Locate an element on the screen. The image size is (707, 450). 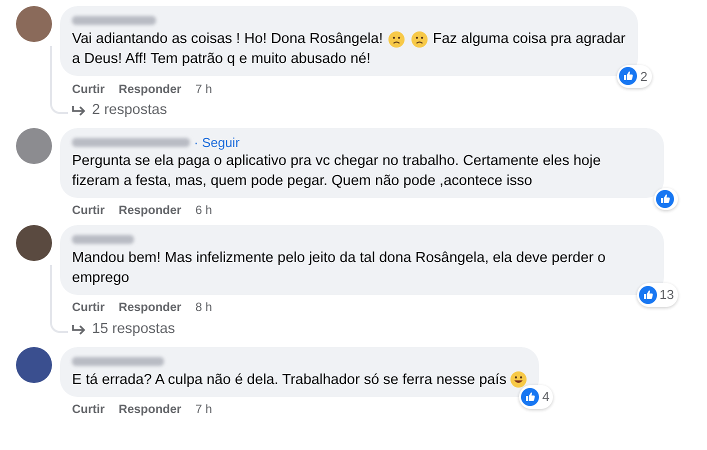
comment-text: E tá errada? A culpa não é dela. Trabalhador só se ferra nesse país is located at coordinates (289, 380).